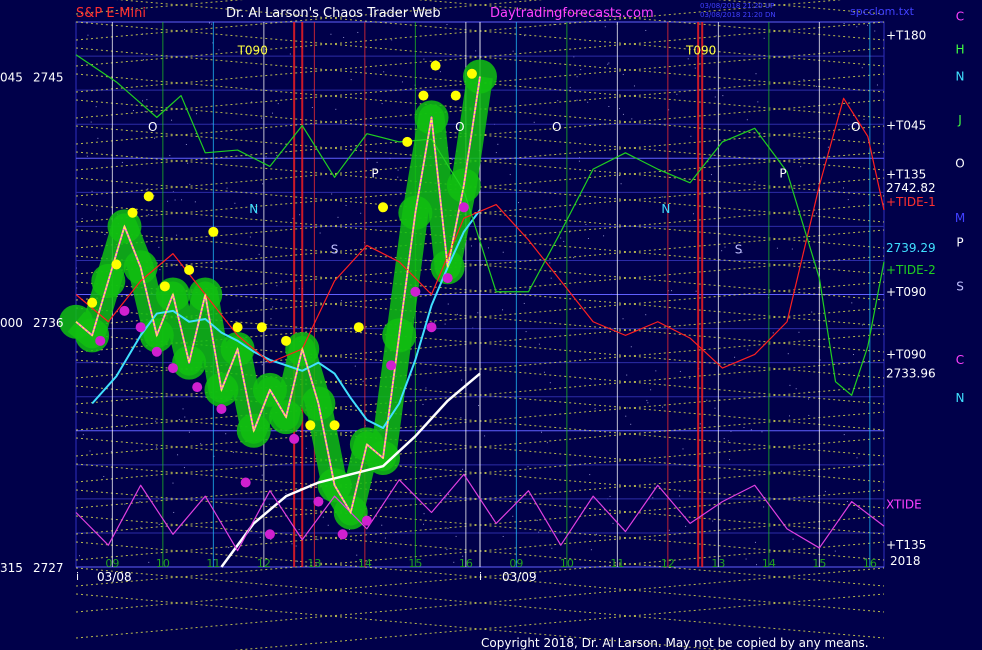 Image resolution: width=982 pixels, height=650 pixels. Describe the element at coordinates (911, 270) in the screenshot. I see `right-label: +TIDE-2` at that location.